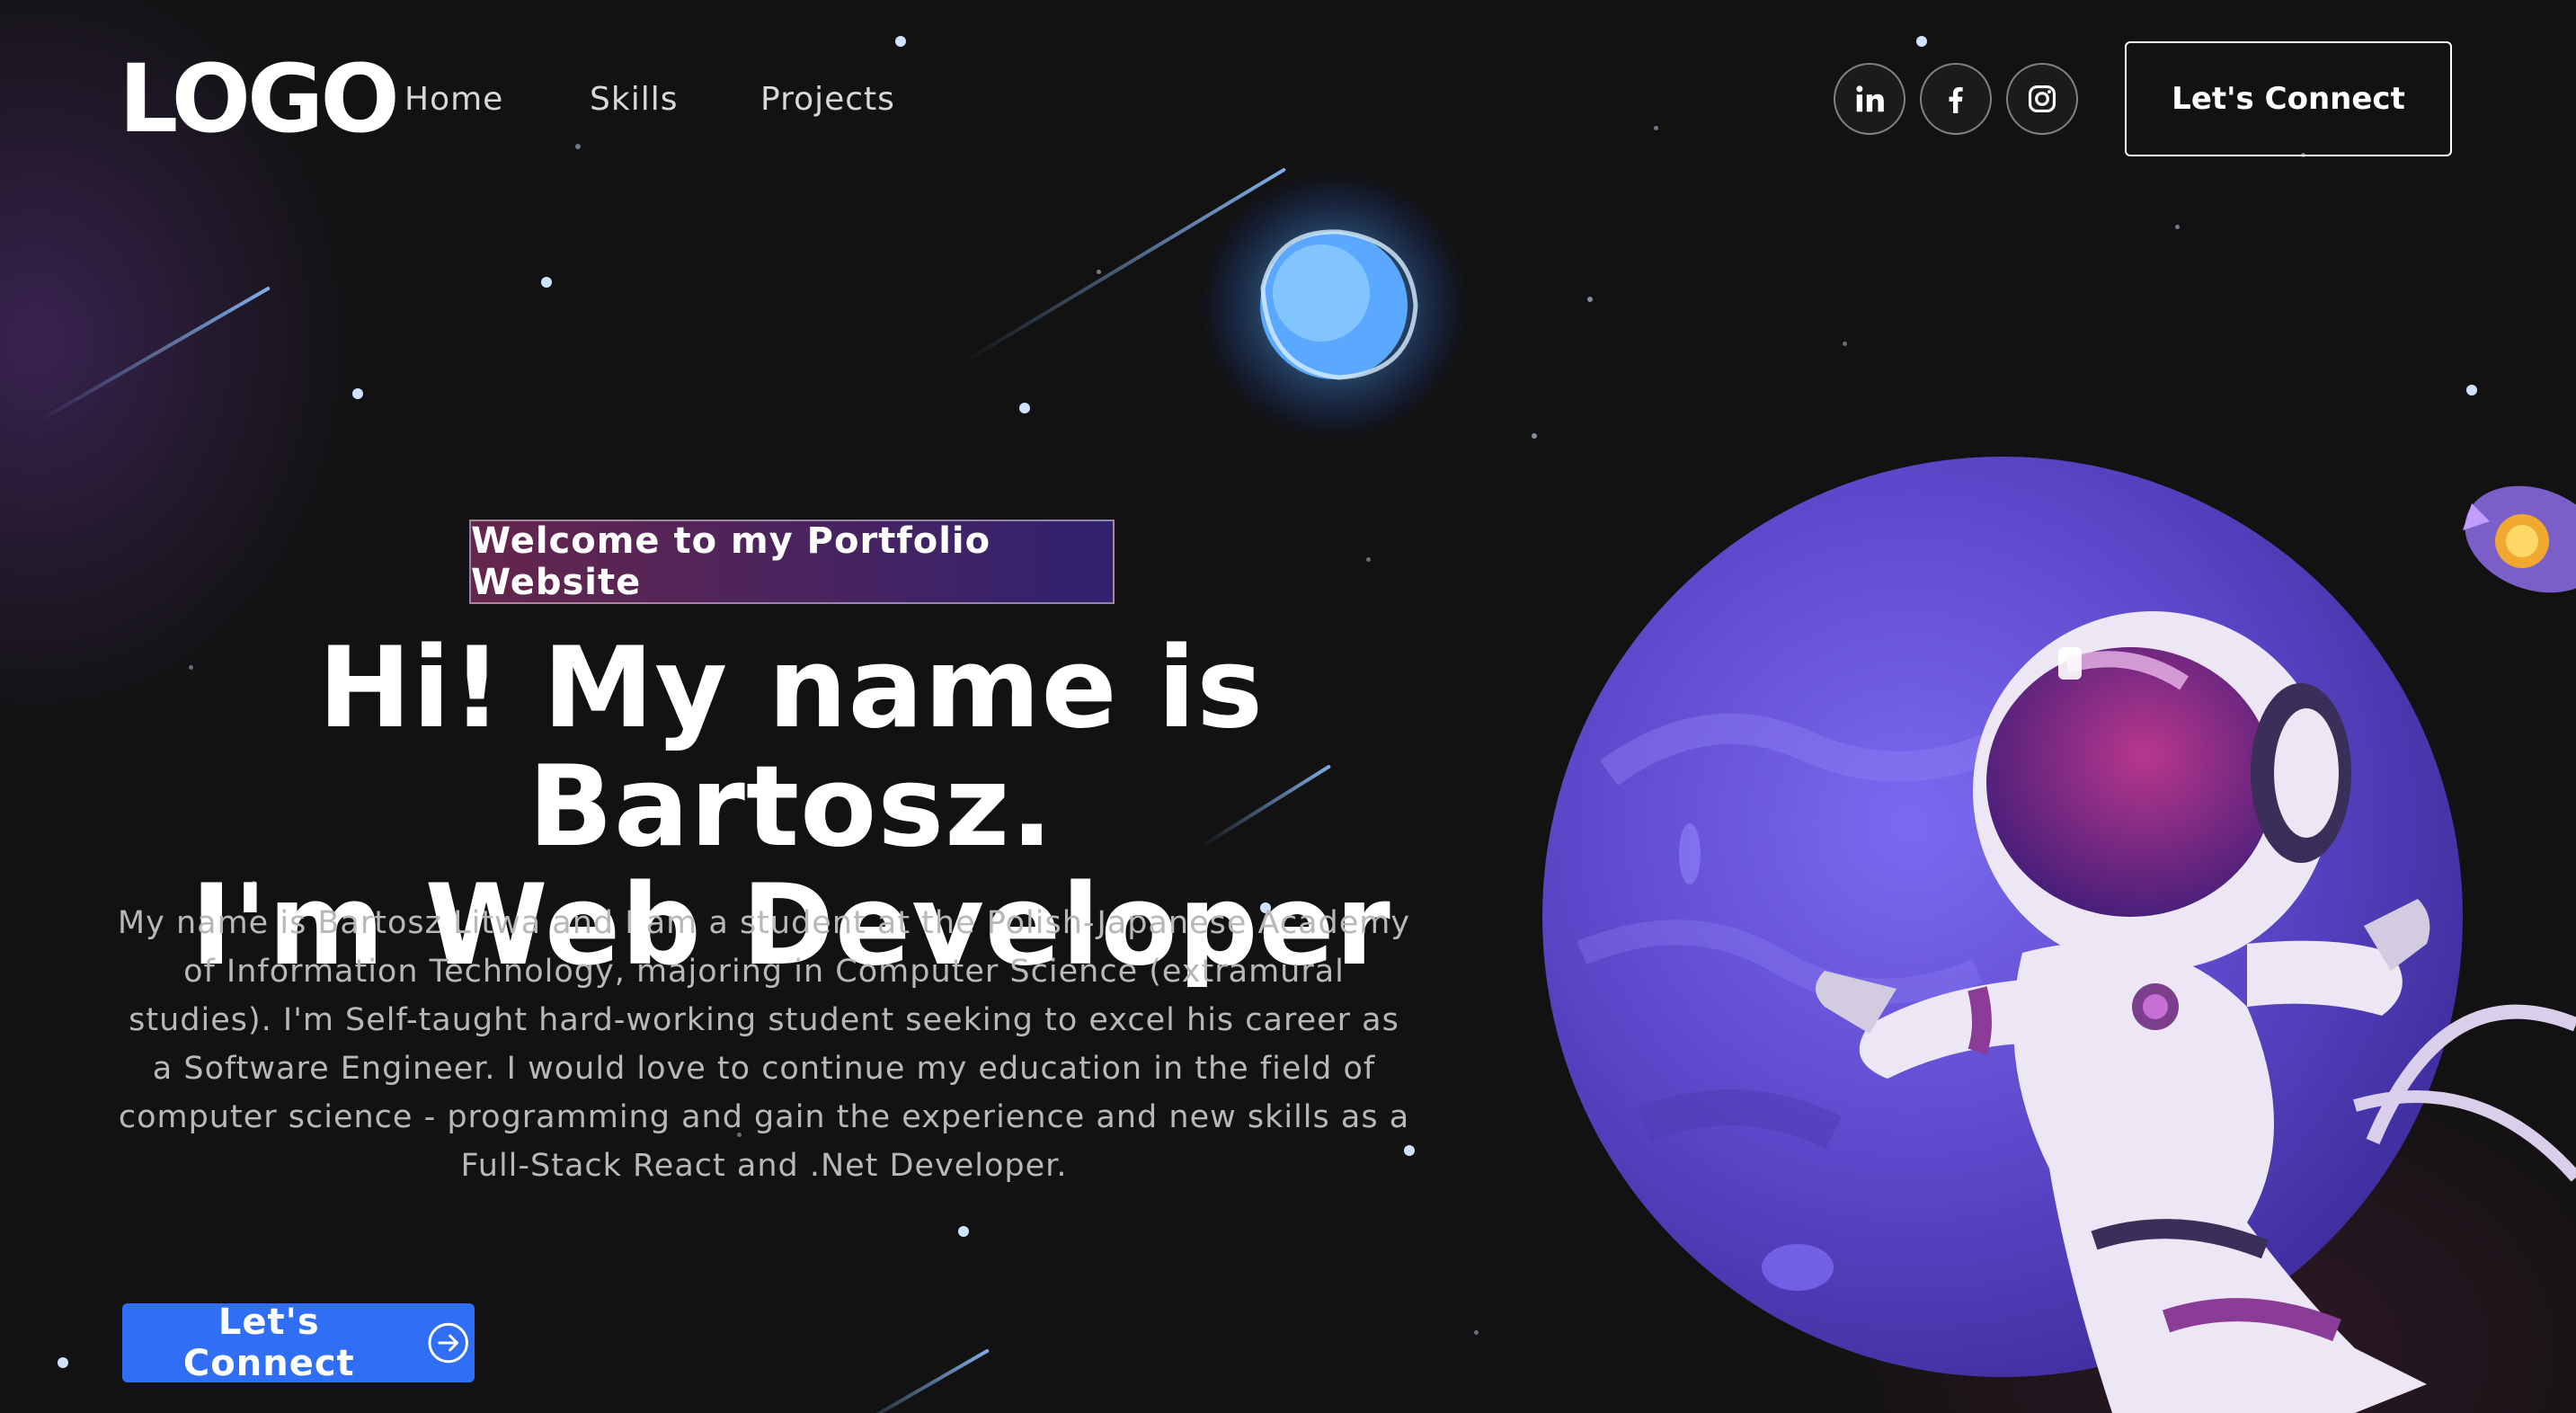  Describe the element at coordinates (453, 99) in the screenshot. I see `nav-link-home: Home` at that location.